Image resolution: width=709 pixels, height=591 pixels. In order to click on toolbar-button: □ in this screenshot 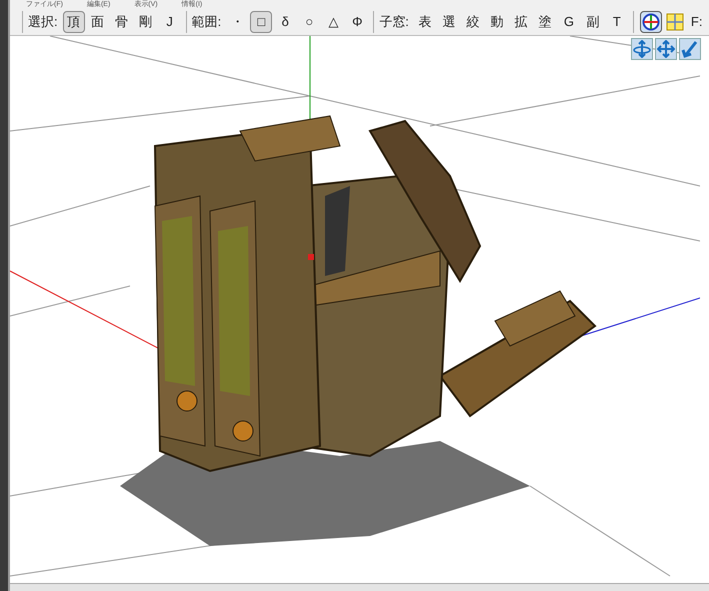, I will do `click(261, 21)`.